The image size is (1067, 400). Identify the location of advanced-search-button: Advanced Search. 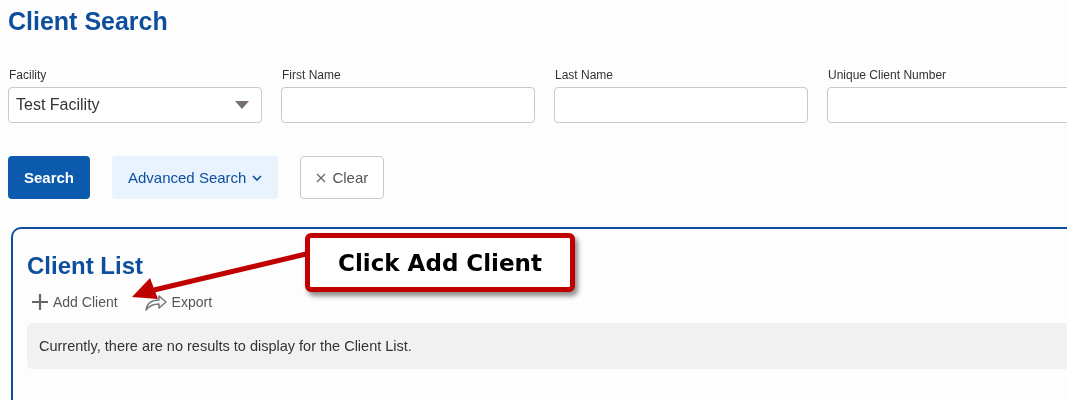
(195, 177).